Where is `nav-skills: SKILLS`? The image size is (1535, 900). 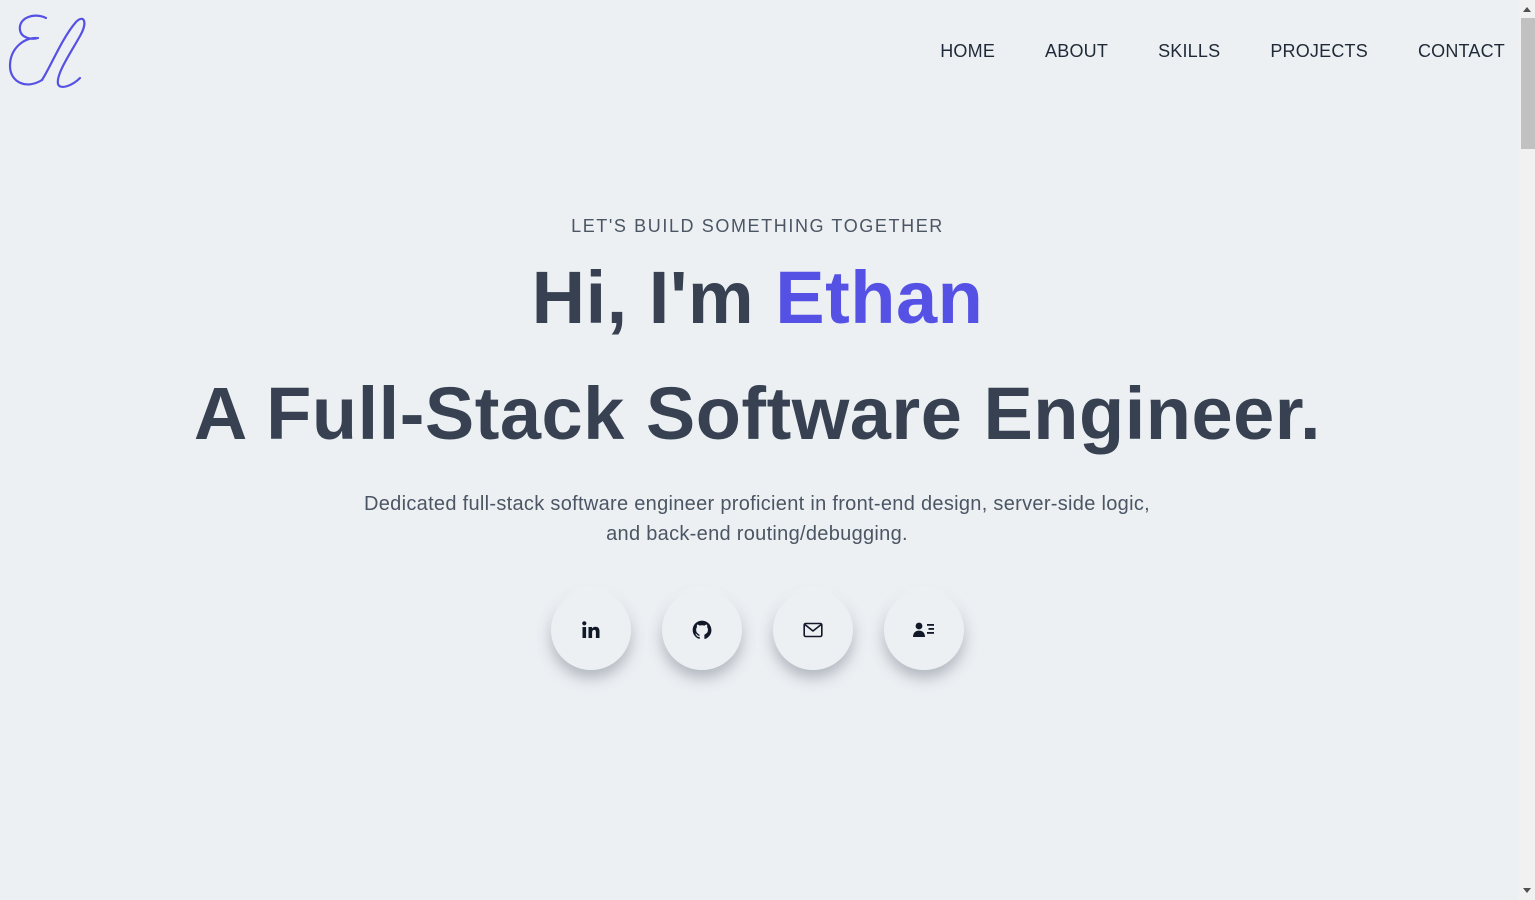 nav-skills: SKILLS is located at coordinates (1189, 51).